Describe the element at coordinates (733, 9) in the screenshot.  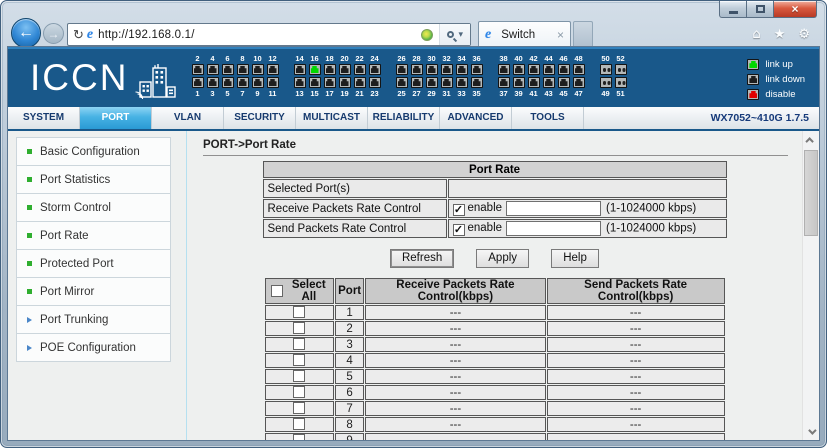
I see `minimize-button` at that location.